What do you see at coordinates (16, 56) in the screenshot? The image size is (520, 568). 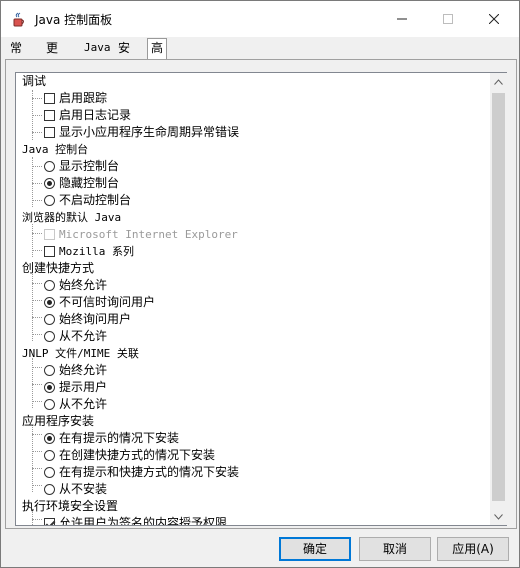 I see `tab-general: 常规` at bounding box center [16, 56].